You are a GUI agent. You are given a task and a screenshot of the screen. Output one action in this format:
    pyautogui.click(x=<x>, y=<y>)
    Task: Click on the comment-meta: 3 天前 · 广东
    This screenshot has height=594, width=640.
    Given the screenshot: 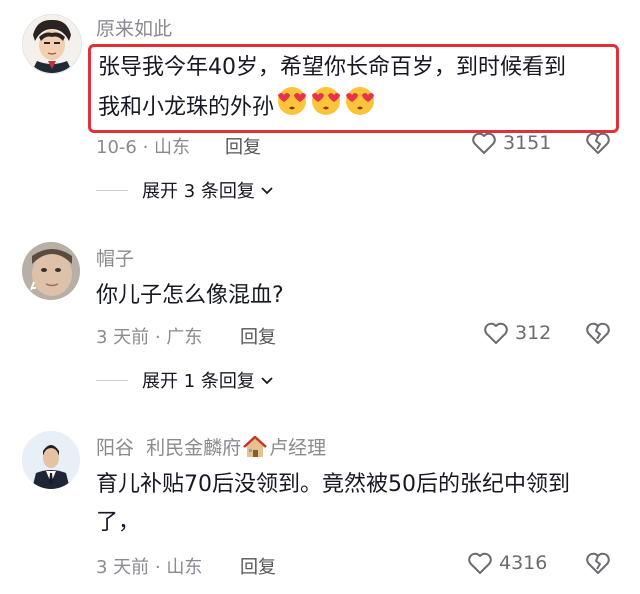 What is the action you would take?
    pyautogui.click(x=149, y=337)
    